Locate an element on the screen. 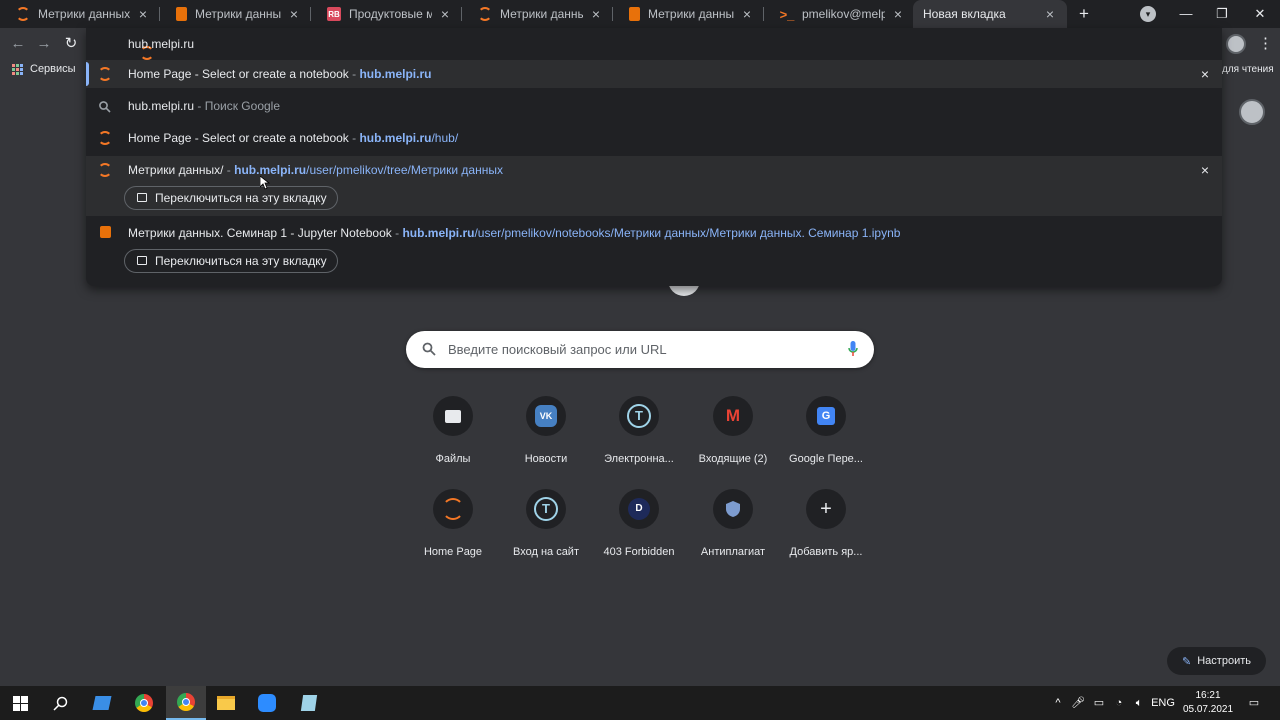 The width and height of the screenshot is (1280, 720). suggestion-2: hub.melpi.ru - Поиск Google is located at coordinates (654, 106).